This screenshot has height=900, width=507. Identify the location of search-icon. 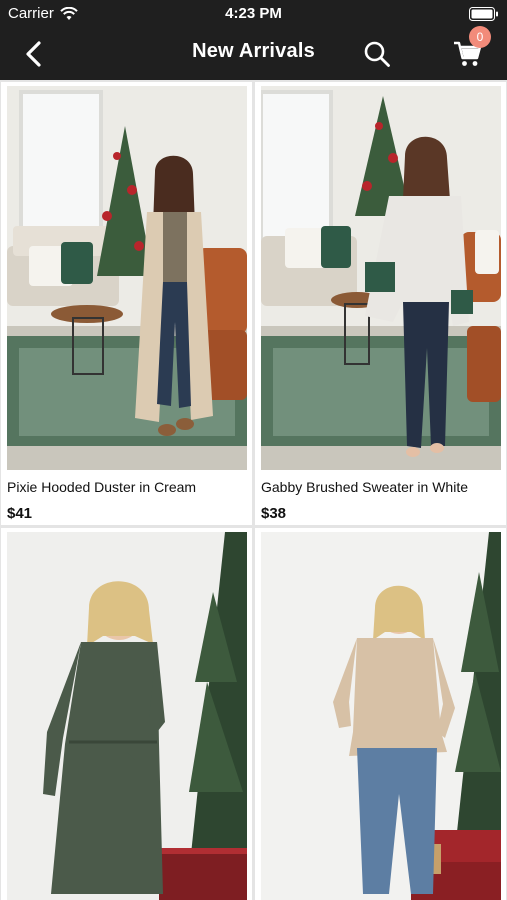
(377, 54).